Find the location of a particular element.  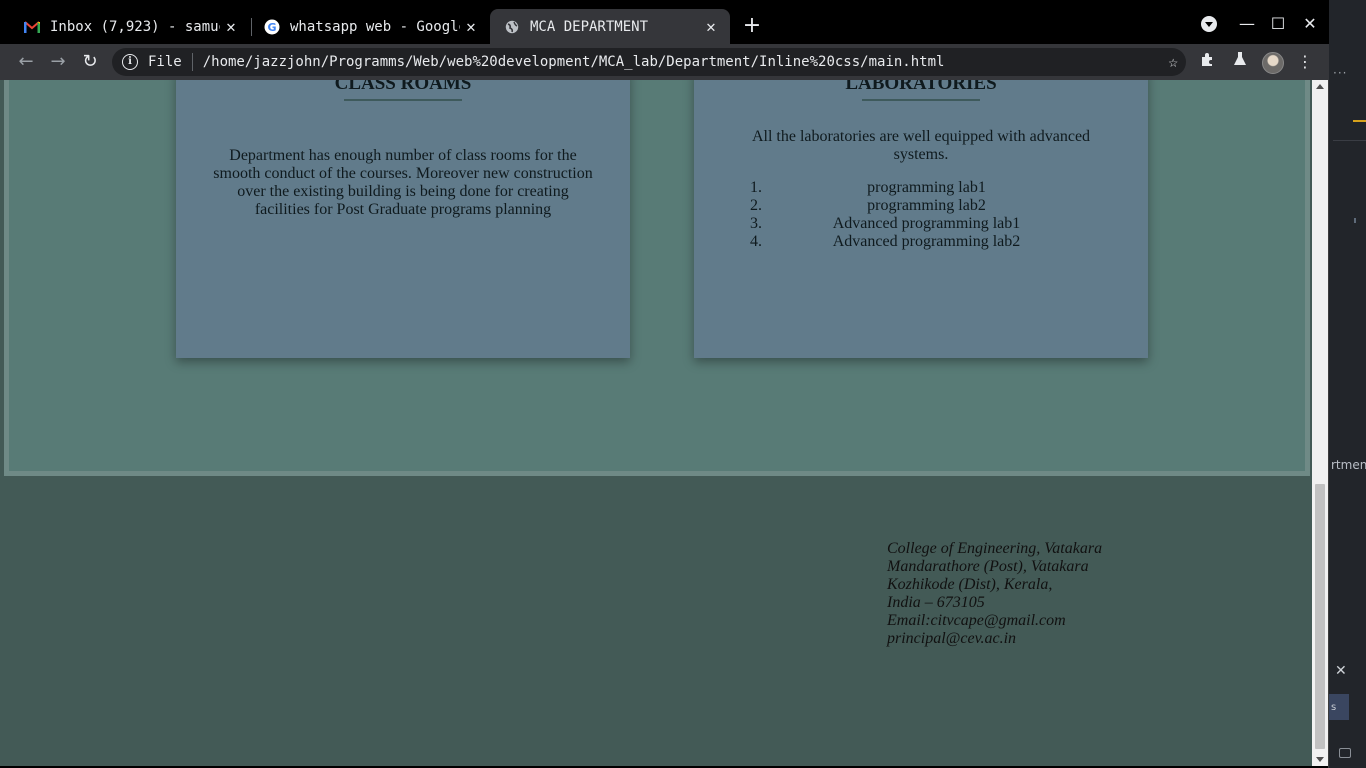

new-tab-icon: + is located at coordinates (752, 26).